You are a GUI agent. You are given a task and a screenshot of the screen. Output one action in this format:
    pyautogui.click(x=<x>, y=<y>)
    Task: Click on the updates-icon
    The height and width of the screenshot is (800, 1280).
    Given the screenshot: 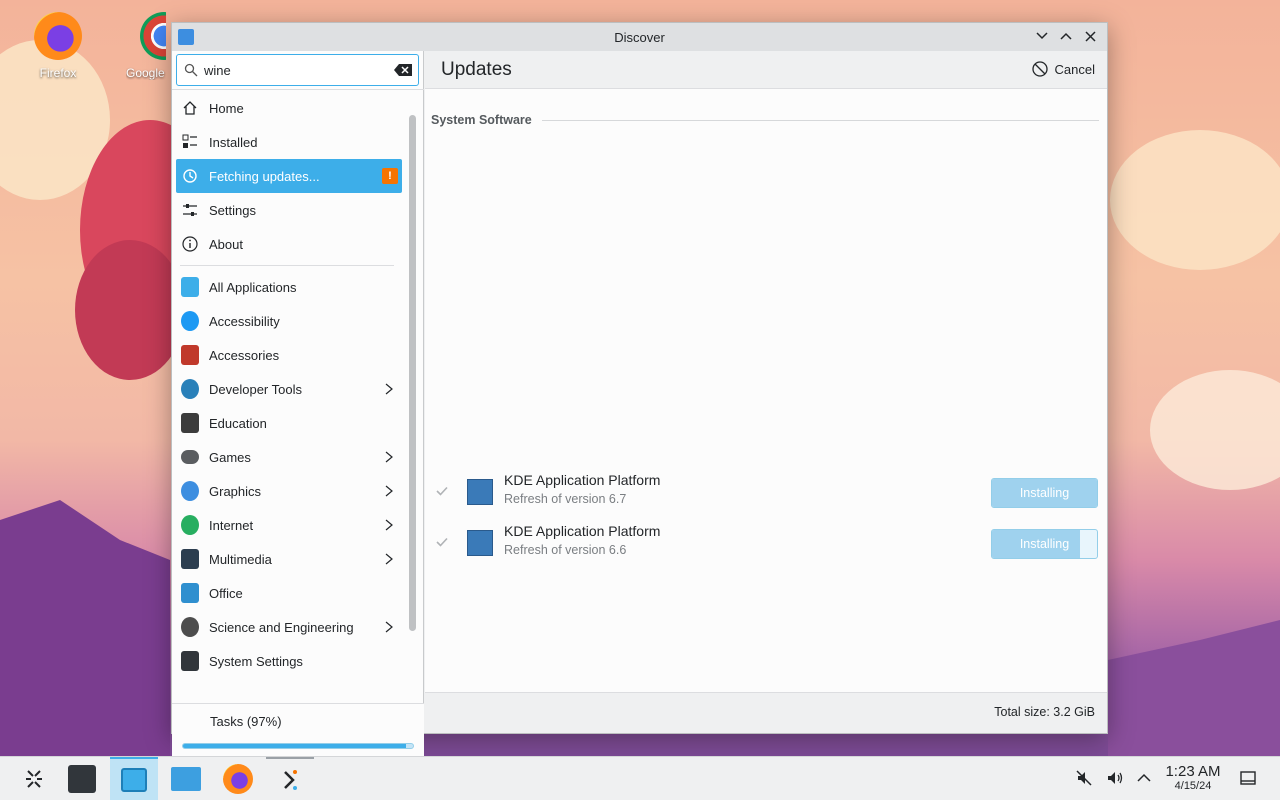 What is the action you would take?
    pyautogui.click(x=190, y=176)
    